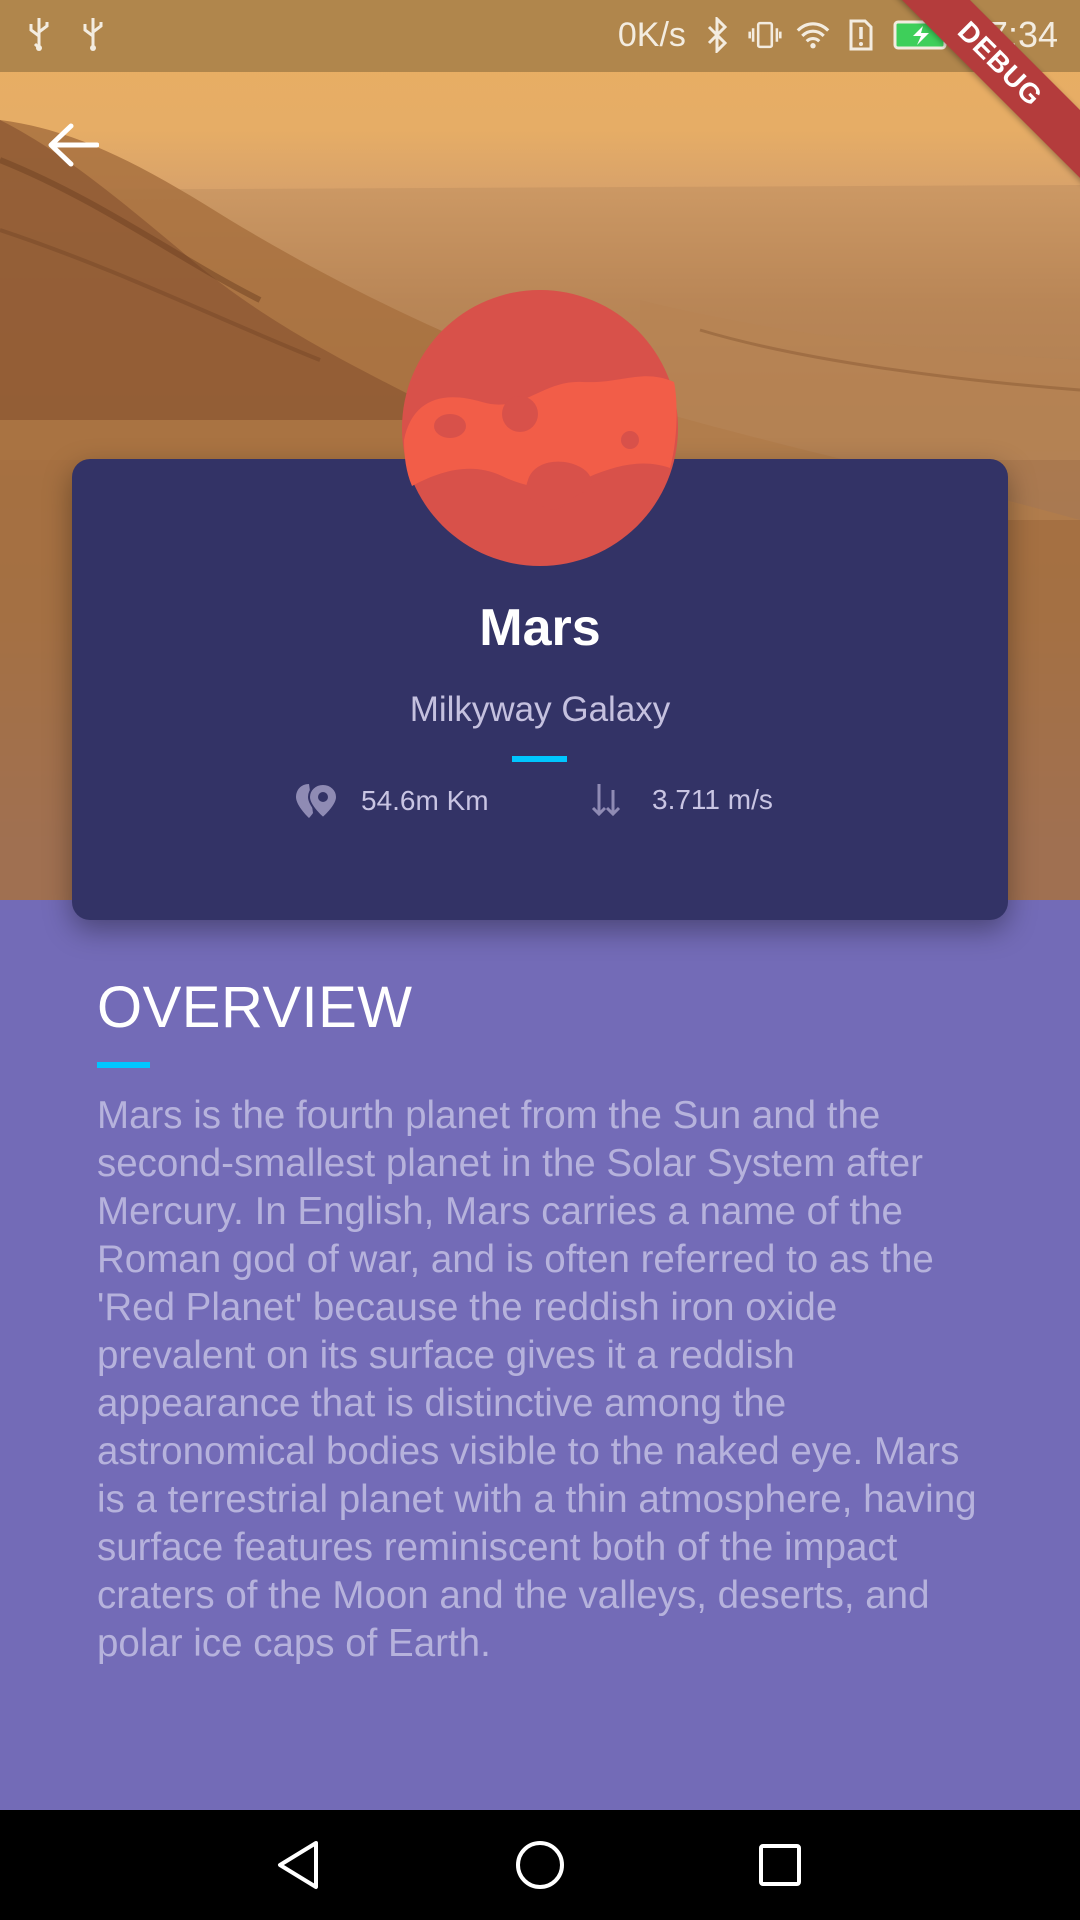 This screenshot has width=1080, height=1920. Describe the element at coordinates (425, 800) in the screenshot. I see `distance-value: 54.6m Km` at that location.